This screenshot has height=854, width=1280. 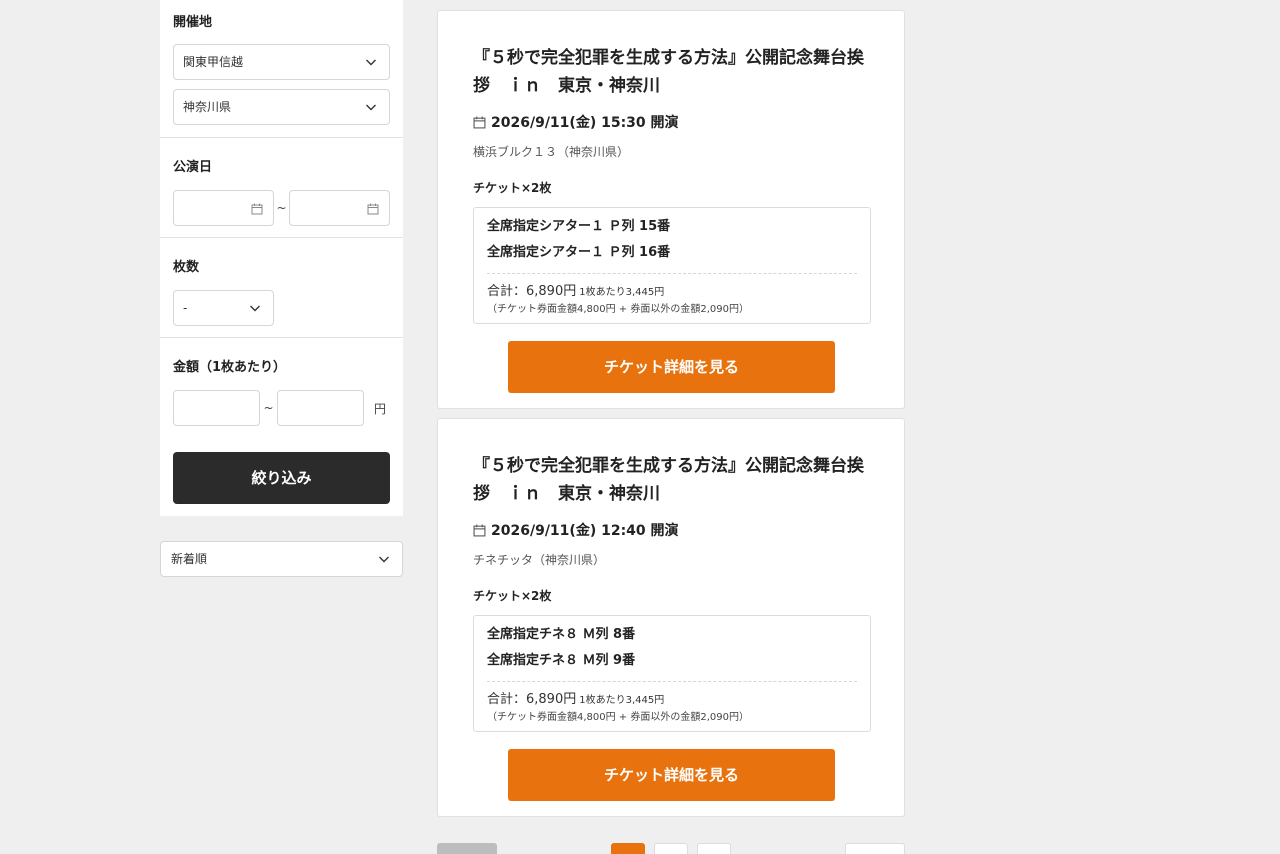 What do you see at coordinates (380, 408) in the screenshot?
I see `price-unit: 円` at bounding box center [380, 408].